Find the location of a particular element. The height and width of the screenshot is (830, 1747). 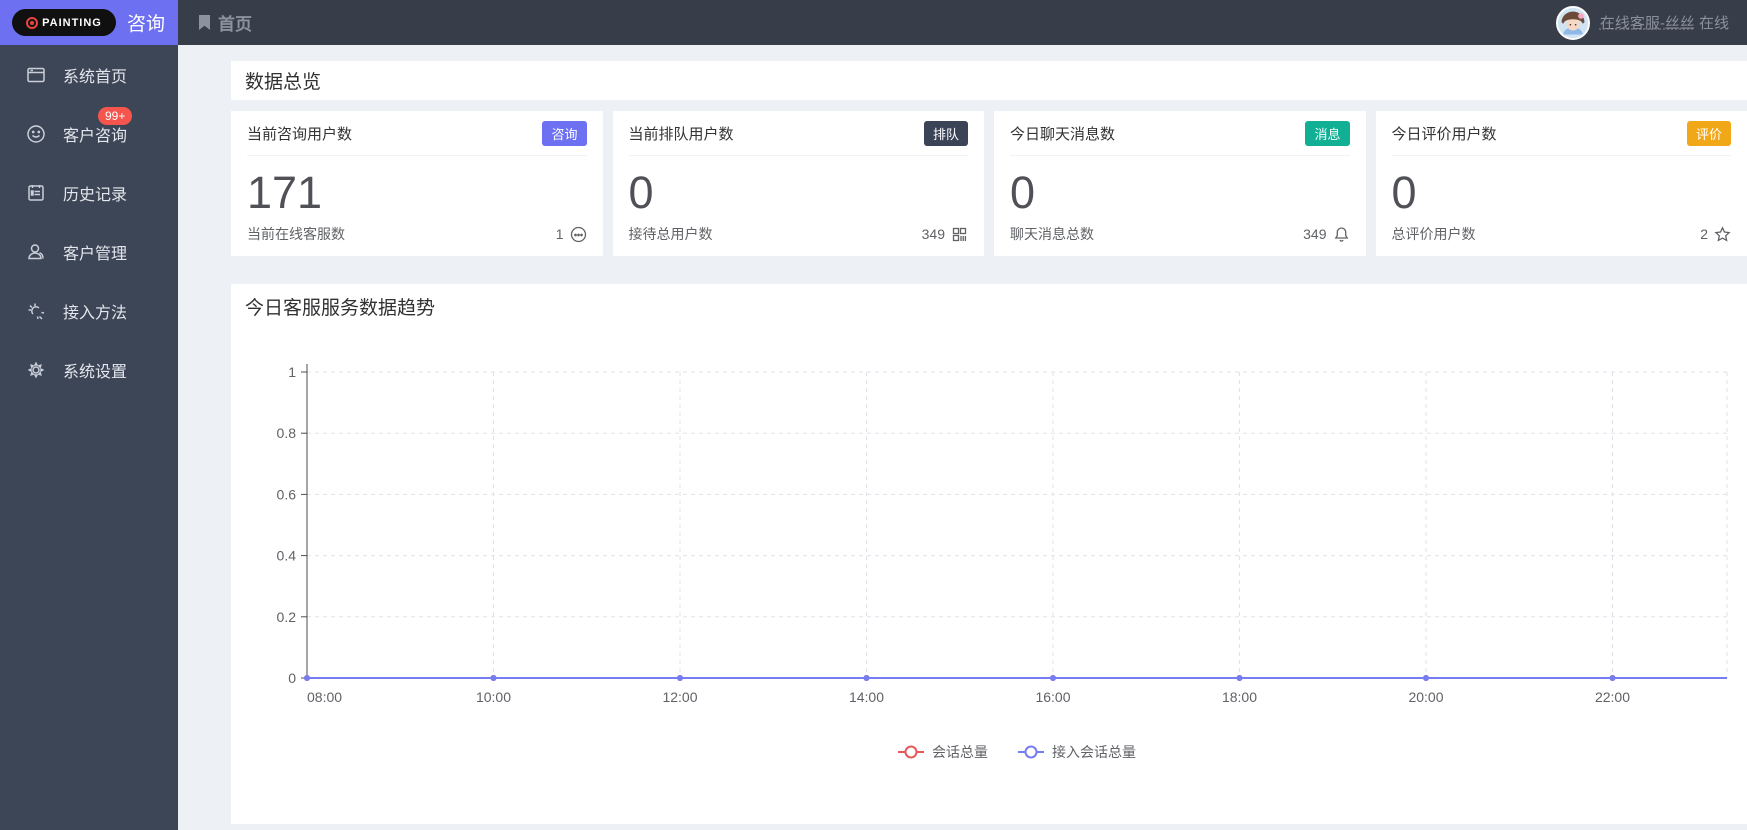

stat-card-consulting: 当前咨询用户数 咨询 171 当前在线客服数 1 is located at coordinates (417, 183).